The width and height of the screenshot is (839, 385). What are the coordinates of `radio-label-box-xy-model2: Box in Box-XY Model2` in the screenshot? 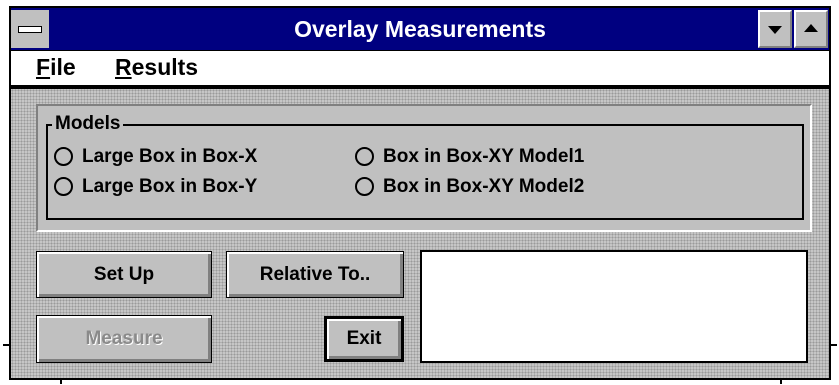 It's located at (483, 187).